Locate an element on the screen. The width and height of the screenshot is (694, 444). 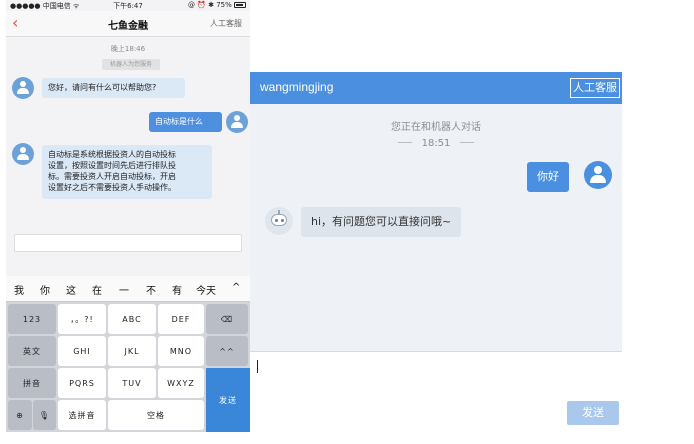
status-bar: ●●●●● 中国电信 ᯤ 下午6:47 @ ⏰ ✱ 75% is located at coordinates (128, 5).